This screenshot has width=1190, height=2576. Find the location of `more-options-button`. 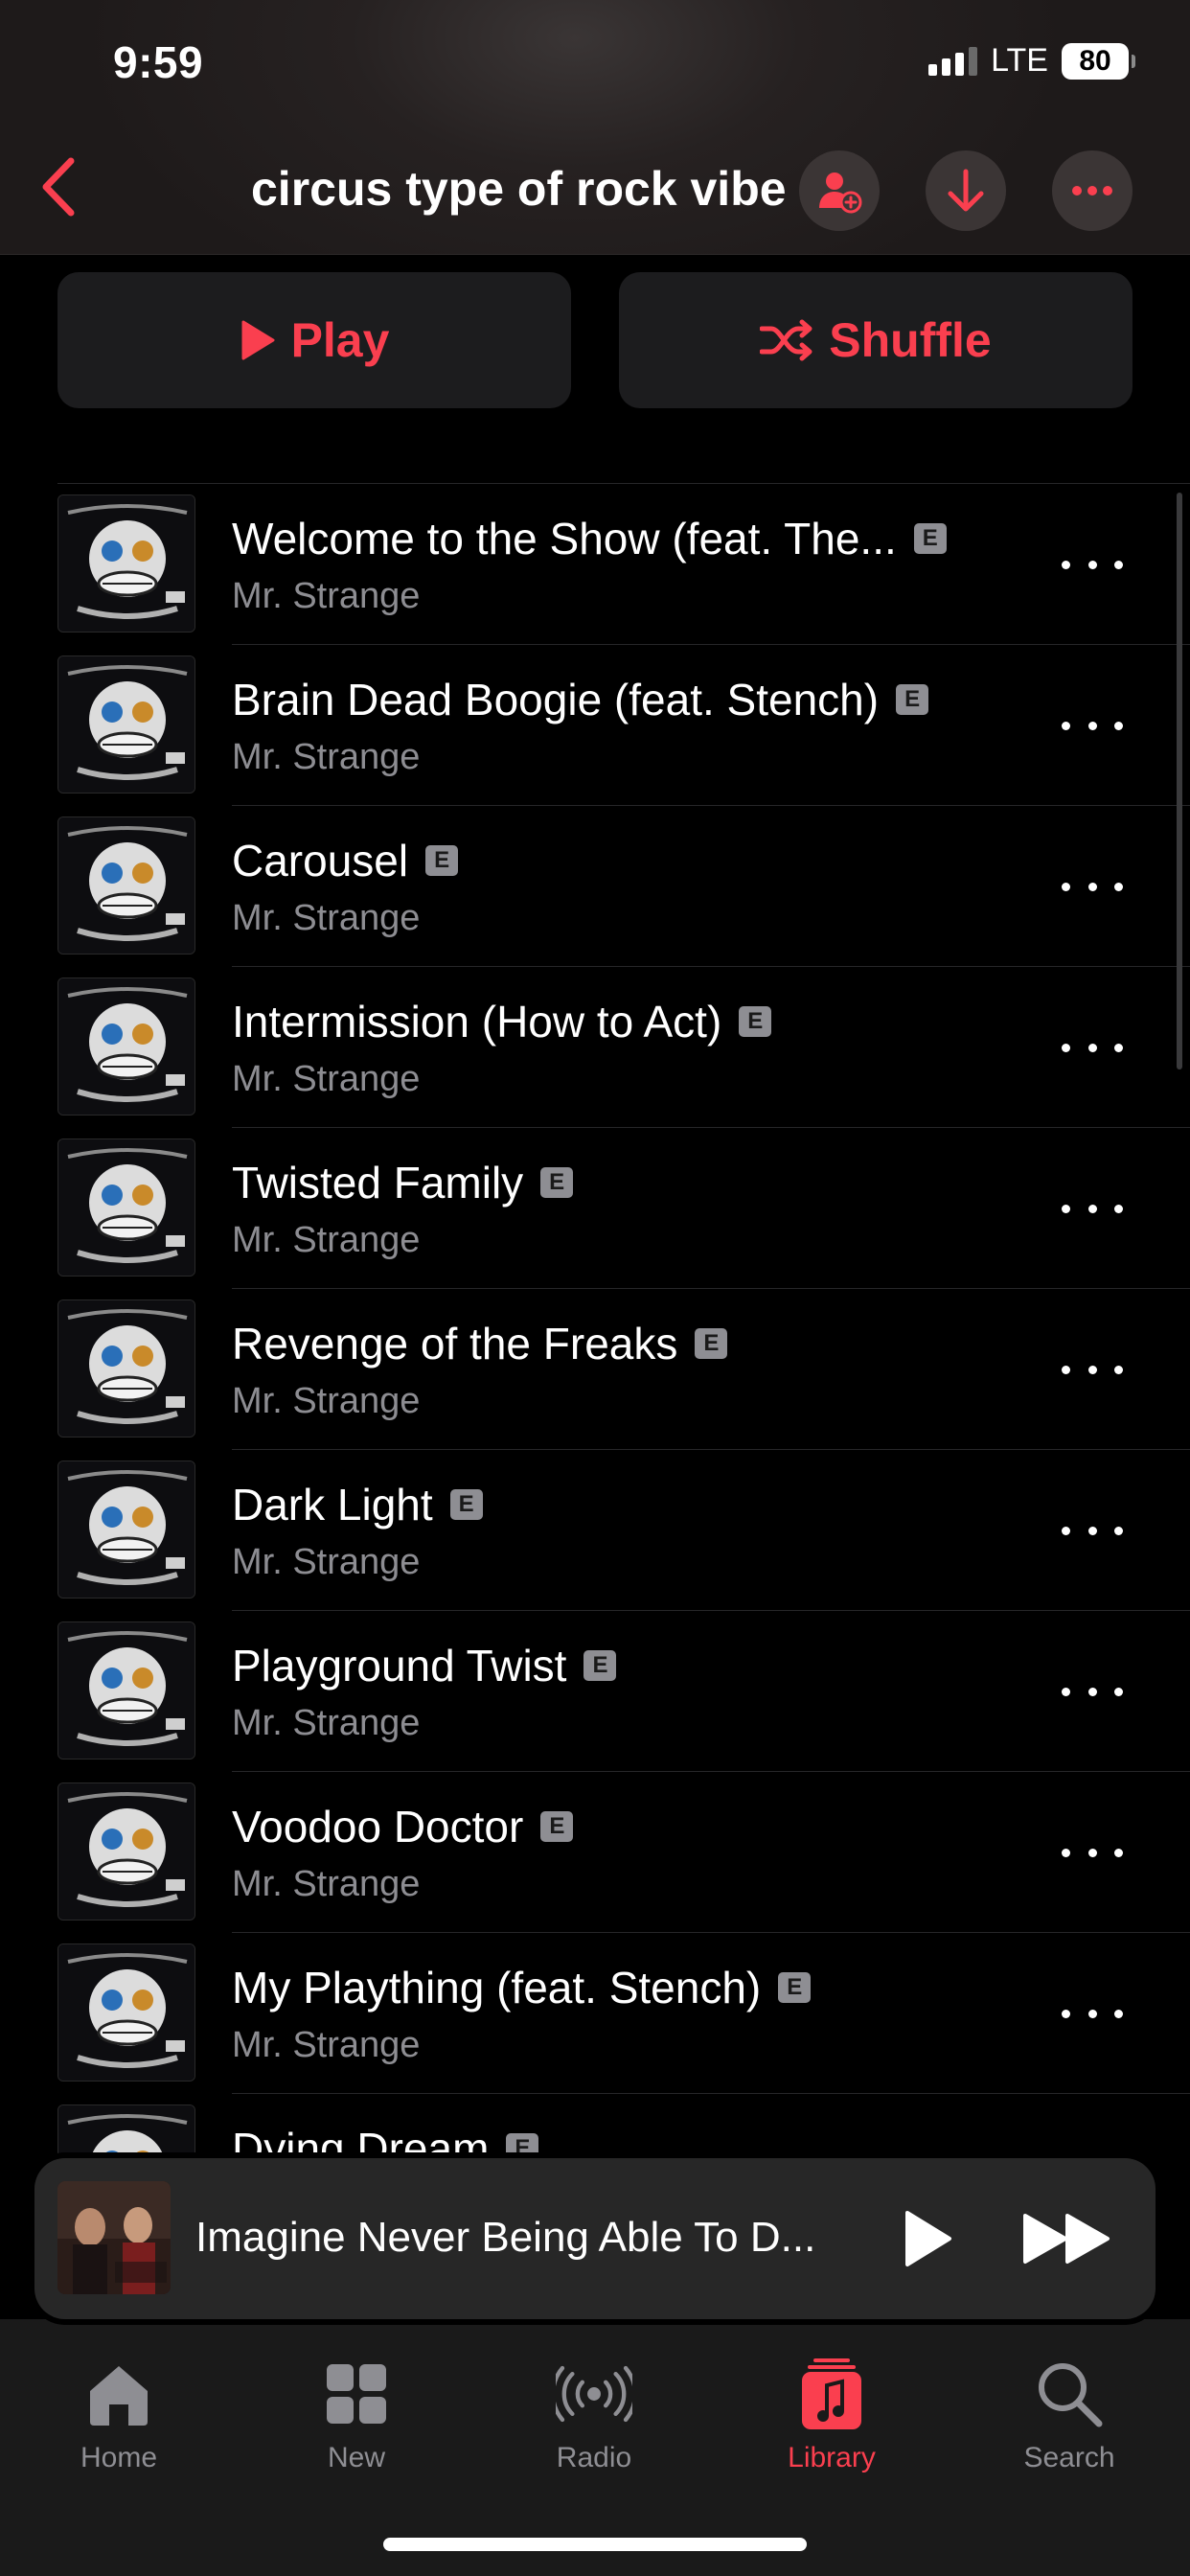

more-options-button is located at coordinates (1093, 190).